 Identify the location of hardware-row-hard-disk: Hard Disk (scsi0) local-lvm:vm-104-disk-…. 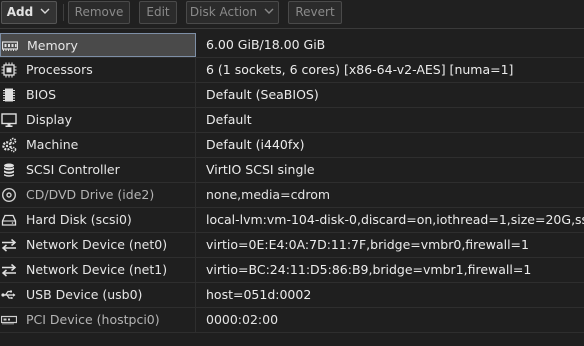
(292, 220).